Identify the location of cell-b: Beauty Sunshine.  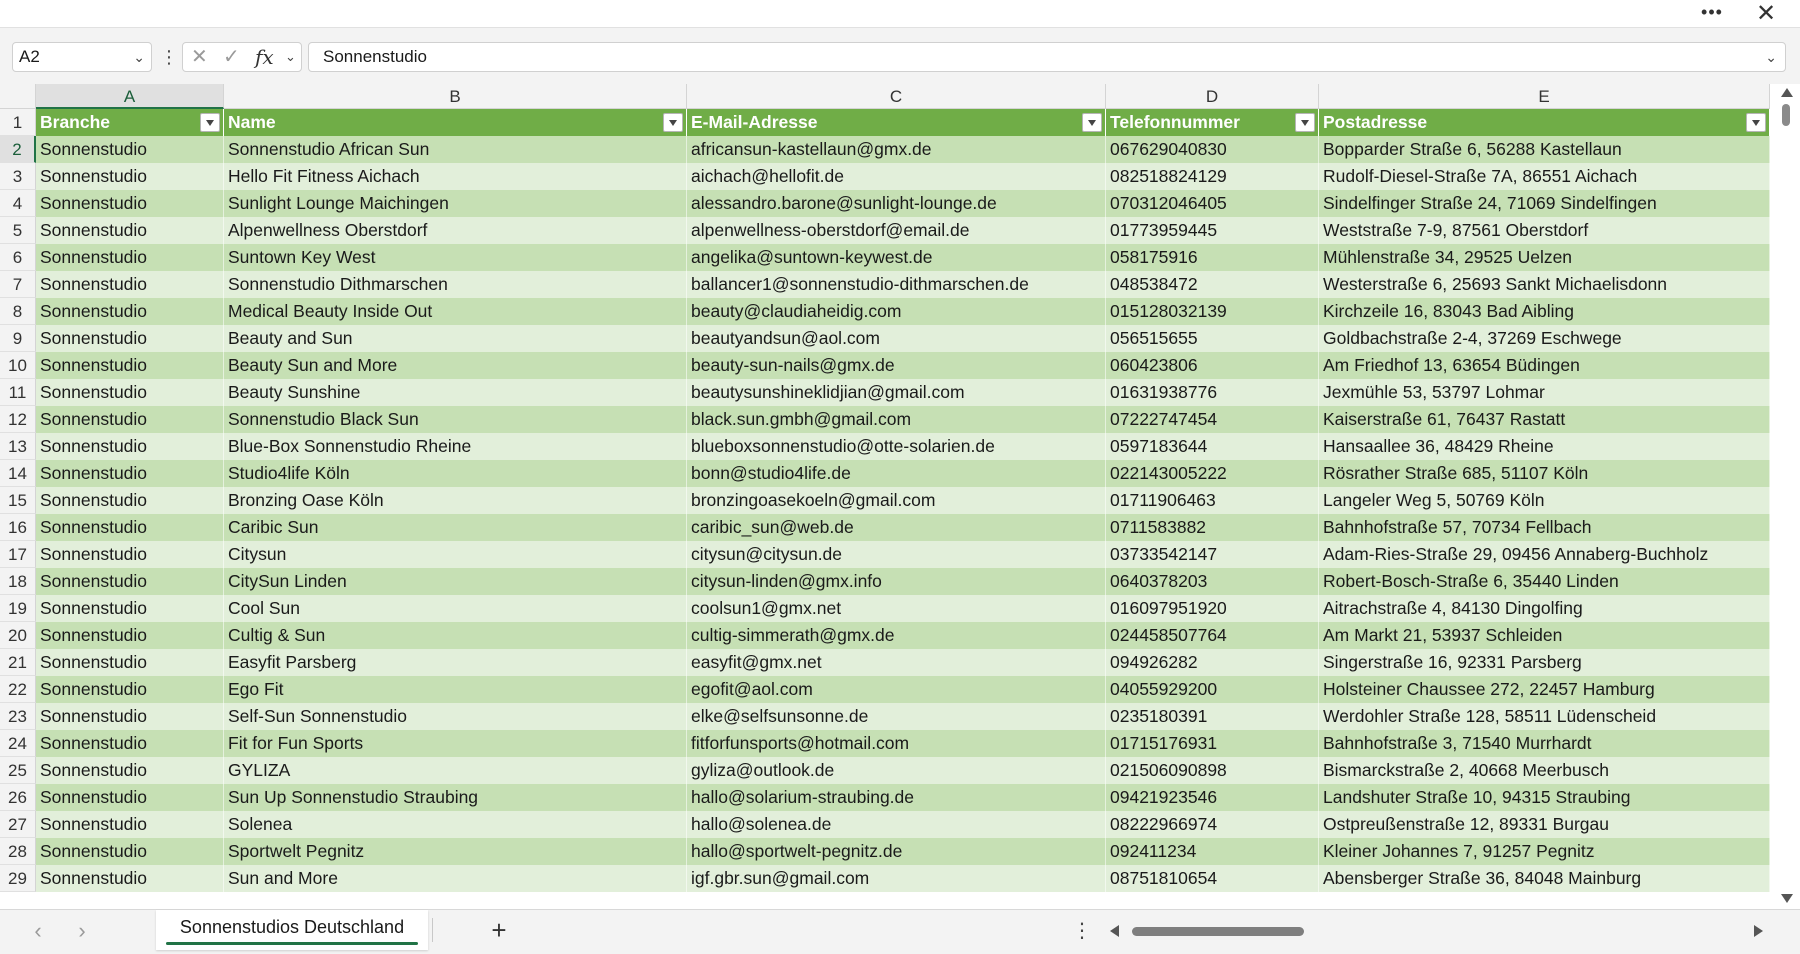
(455, 392).